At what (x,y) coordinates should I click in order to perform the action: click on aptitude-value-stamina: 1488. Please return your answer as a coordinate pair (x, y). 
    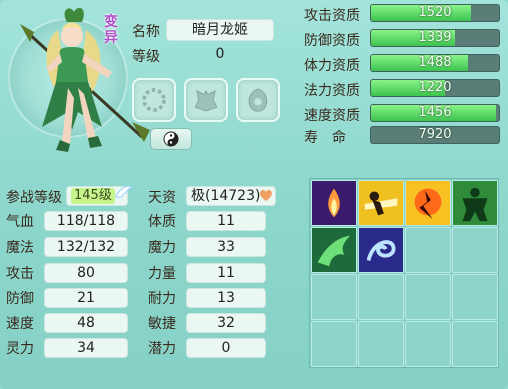
    Looking at the image, I should click on (435, 62).